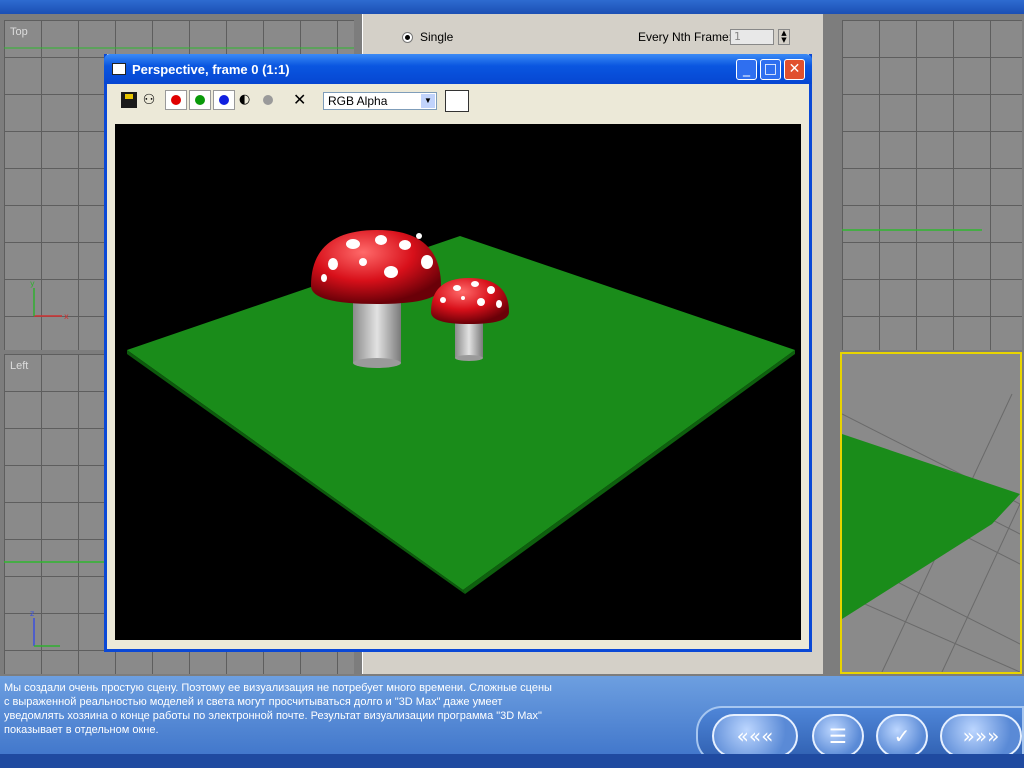  What do you see at coordinates (247, 100) in the screenshot?
I see `monochrome-icon: ◐` at bounding box center [247, 100].